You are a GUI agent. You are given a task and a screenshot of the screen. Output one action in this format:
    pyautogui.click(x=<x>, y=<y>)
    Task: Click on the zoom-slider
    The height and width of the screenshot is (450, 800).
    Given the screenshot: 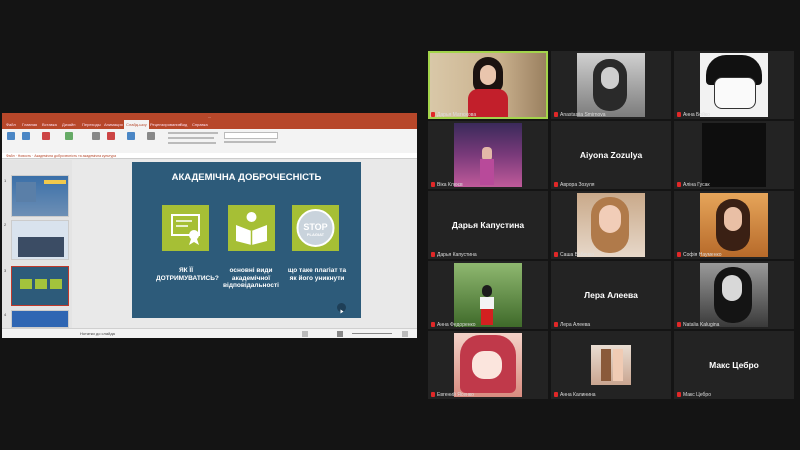 What is the action you would take?
    pyautogui.click(x=372, y=333)
    